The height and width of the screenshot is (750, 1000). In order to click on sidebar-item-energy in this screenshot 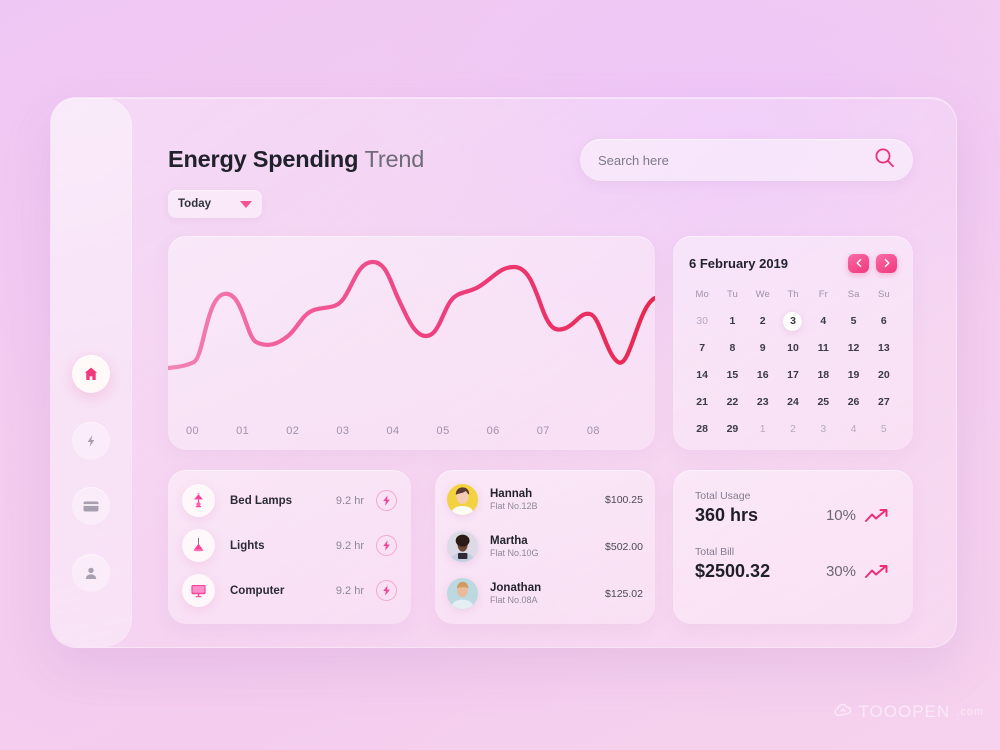, I will do `click(91, 441)`.